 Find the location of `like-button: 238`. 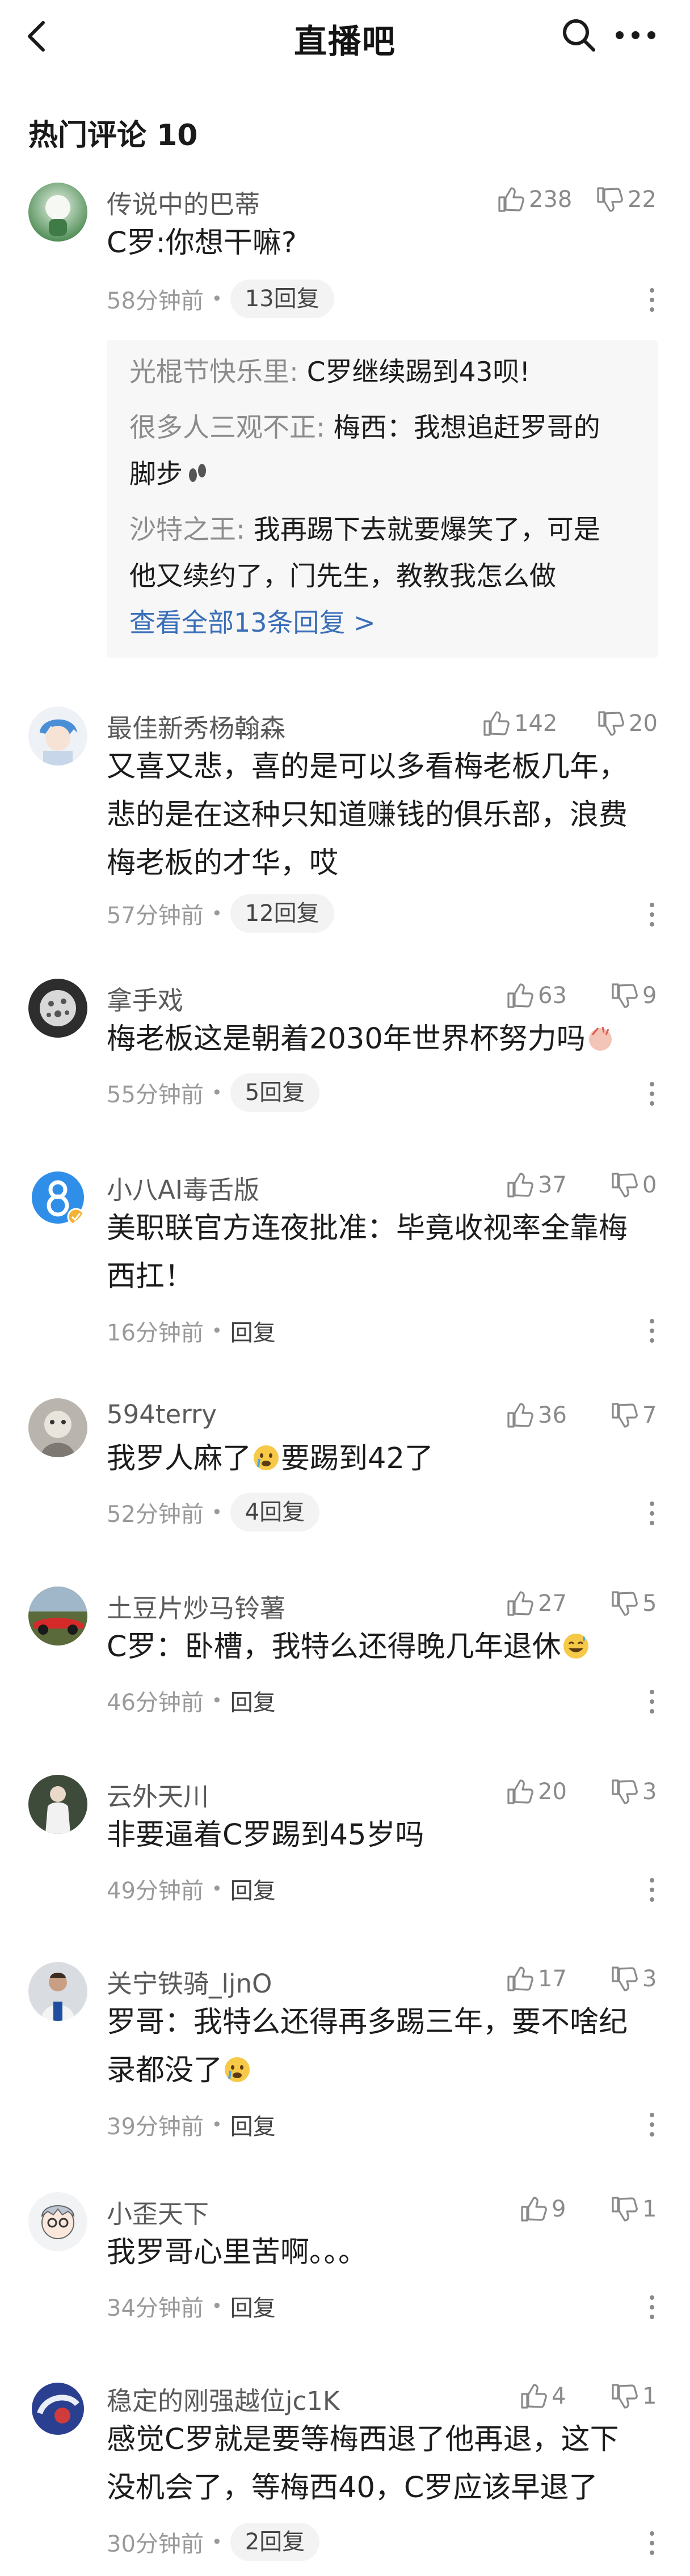

like-button: 238 is located at coordinates (534, 200).